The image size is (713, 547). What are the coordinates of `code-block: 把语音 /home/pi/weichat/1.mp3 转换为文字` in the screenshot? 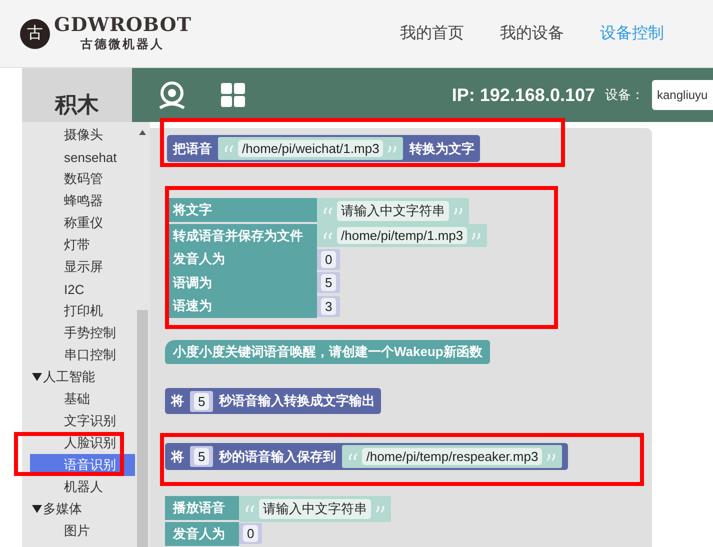 It's located at (323, 148).